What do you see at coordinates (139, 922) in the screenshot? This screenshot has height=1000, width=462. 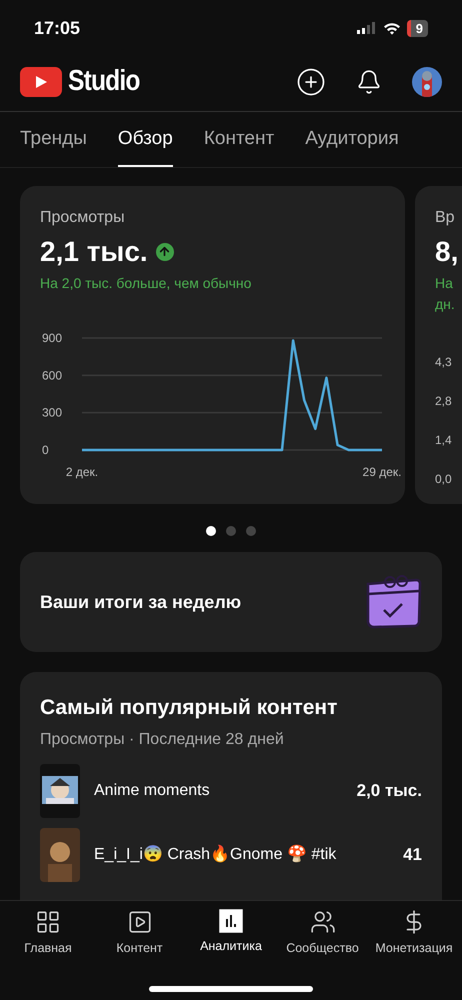 I see `play-icon` at bounding box center [139, 922].